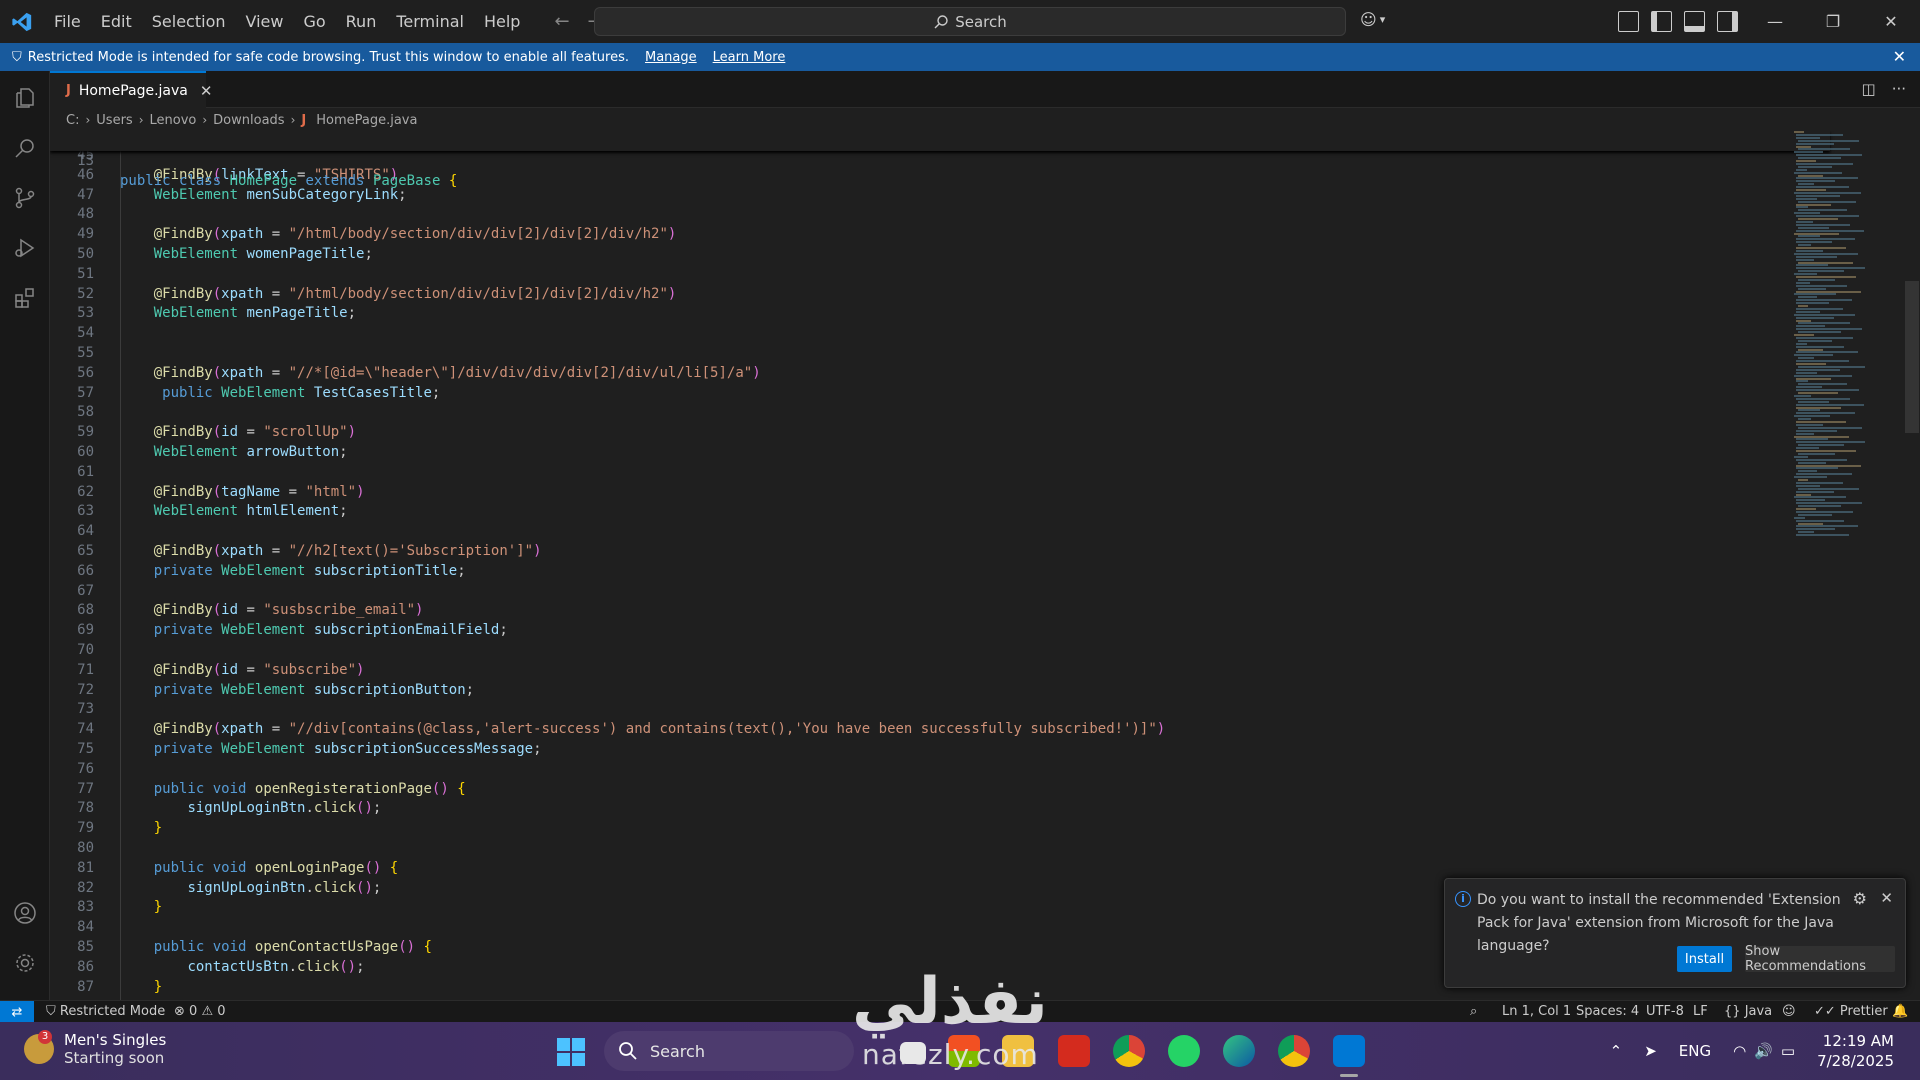  What do you see at coordinates (940, 412) in the screenshot?
I see `code-line: 58` at bounding box center [940, 412].